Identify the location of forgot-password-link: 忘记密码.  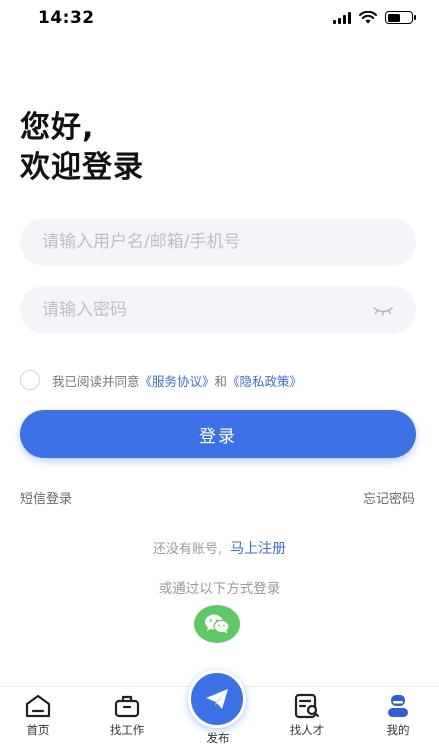
(389, 497).